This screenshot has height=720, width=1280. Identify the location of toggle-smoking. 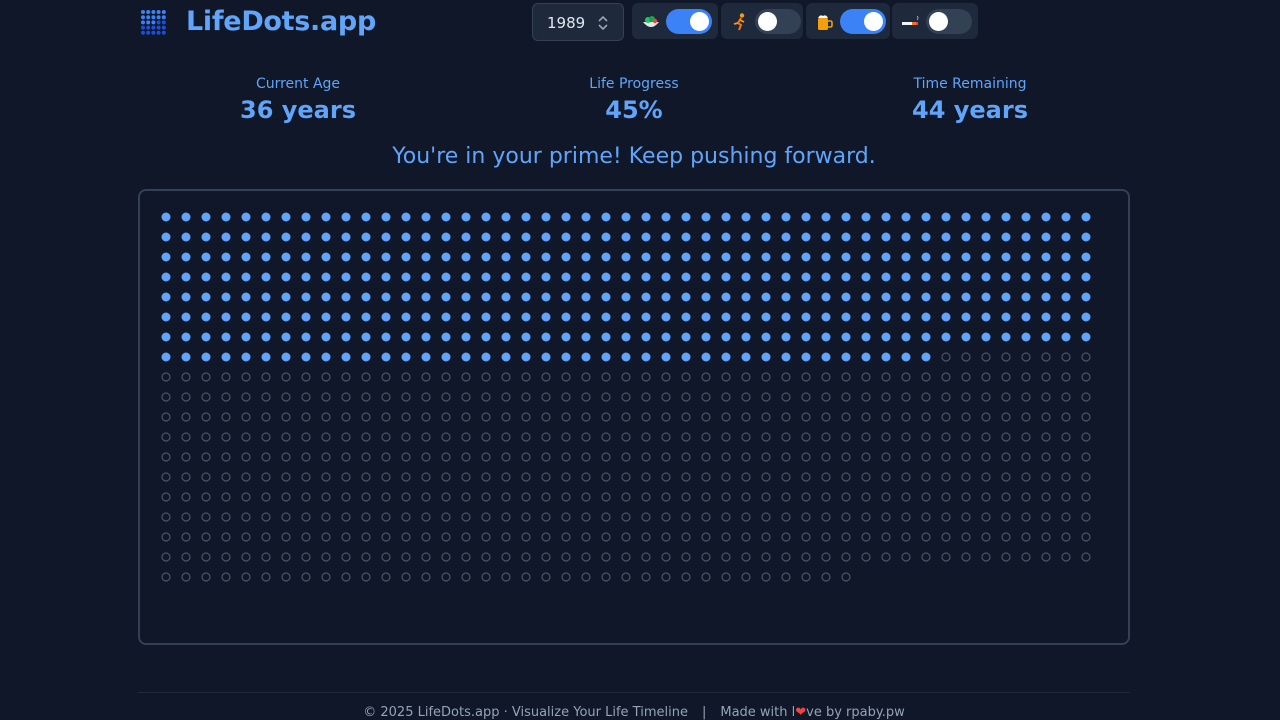
(935, 21).